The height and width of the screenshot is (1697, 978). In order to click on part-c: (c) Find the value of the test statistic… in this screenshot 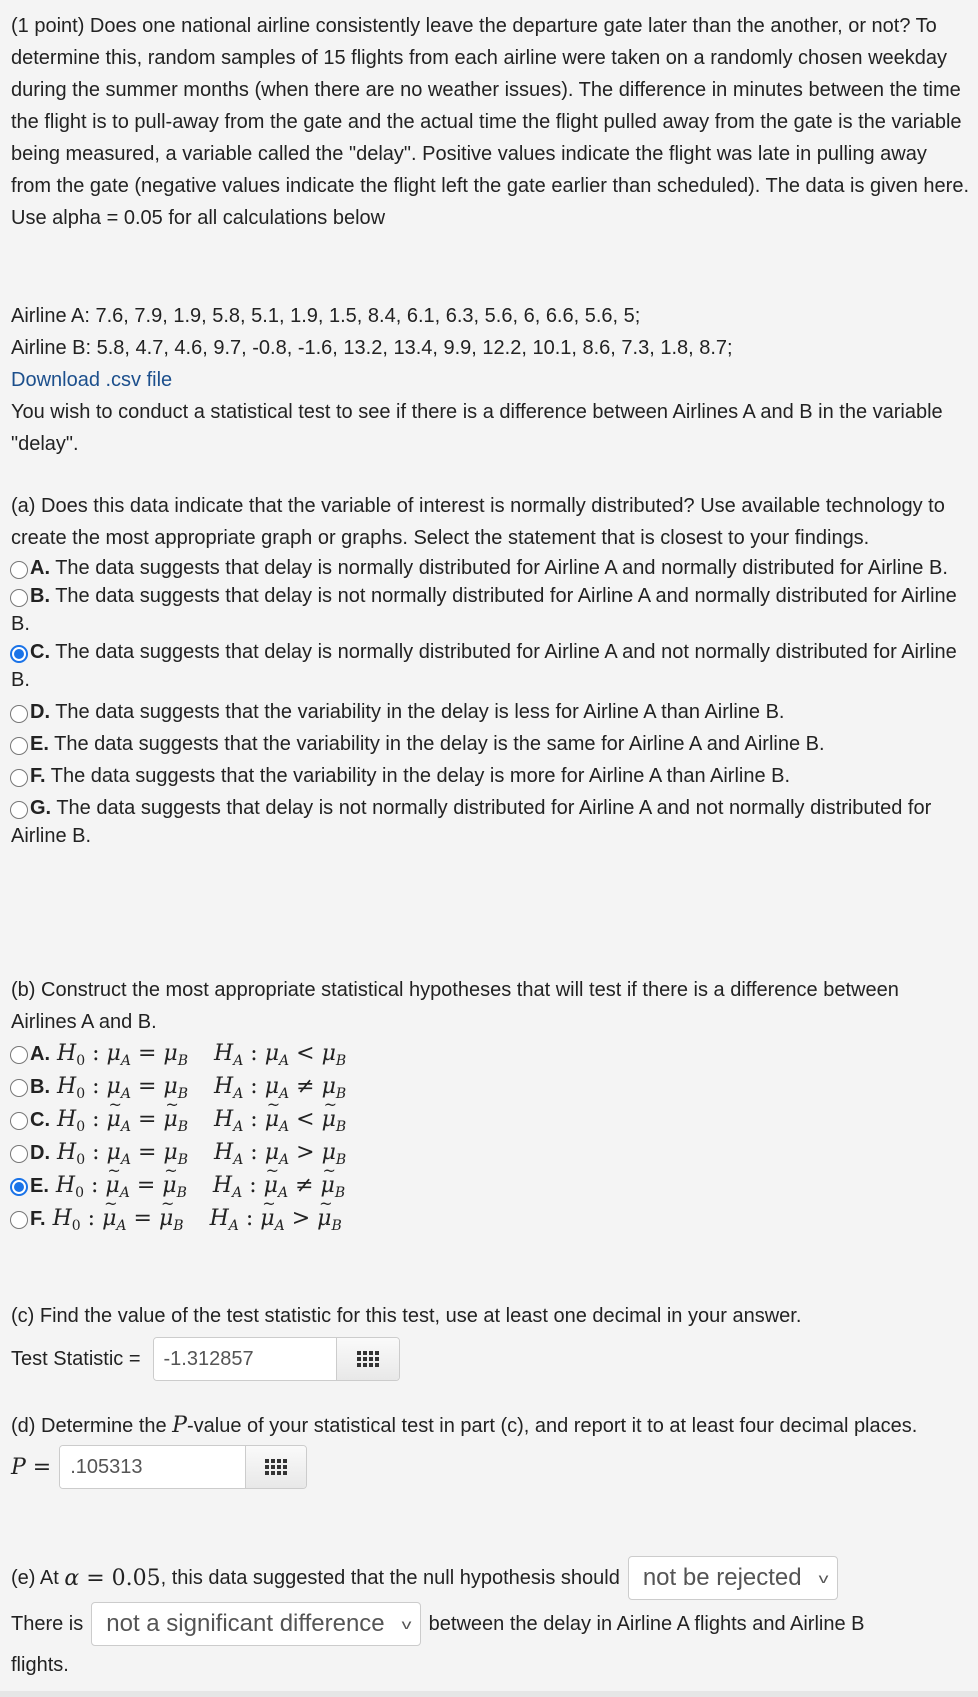, I will do `click(490, 1342)`.